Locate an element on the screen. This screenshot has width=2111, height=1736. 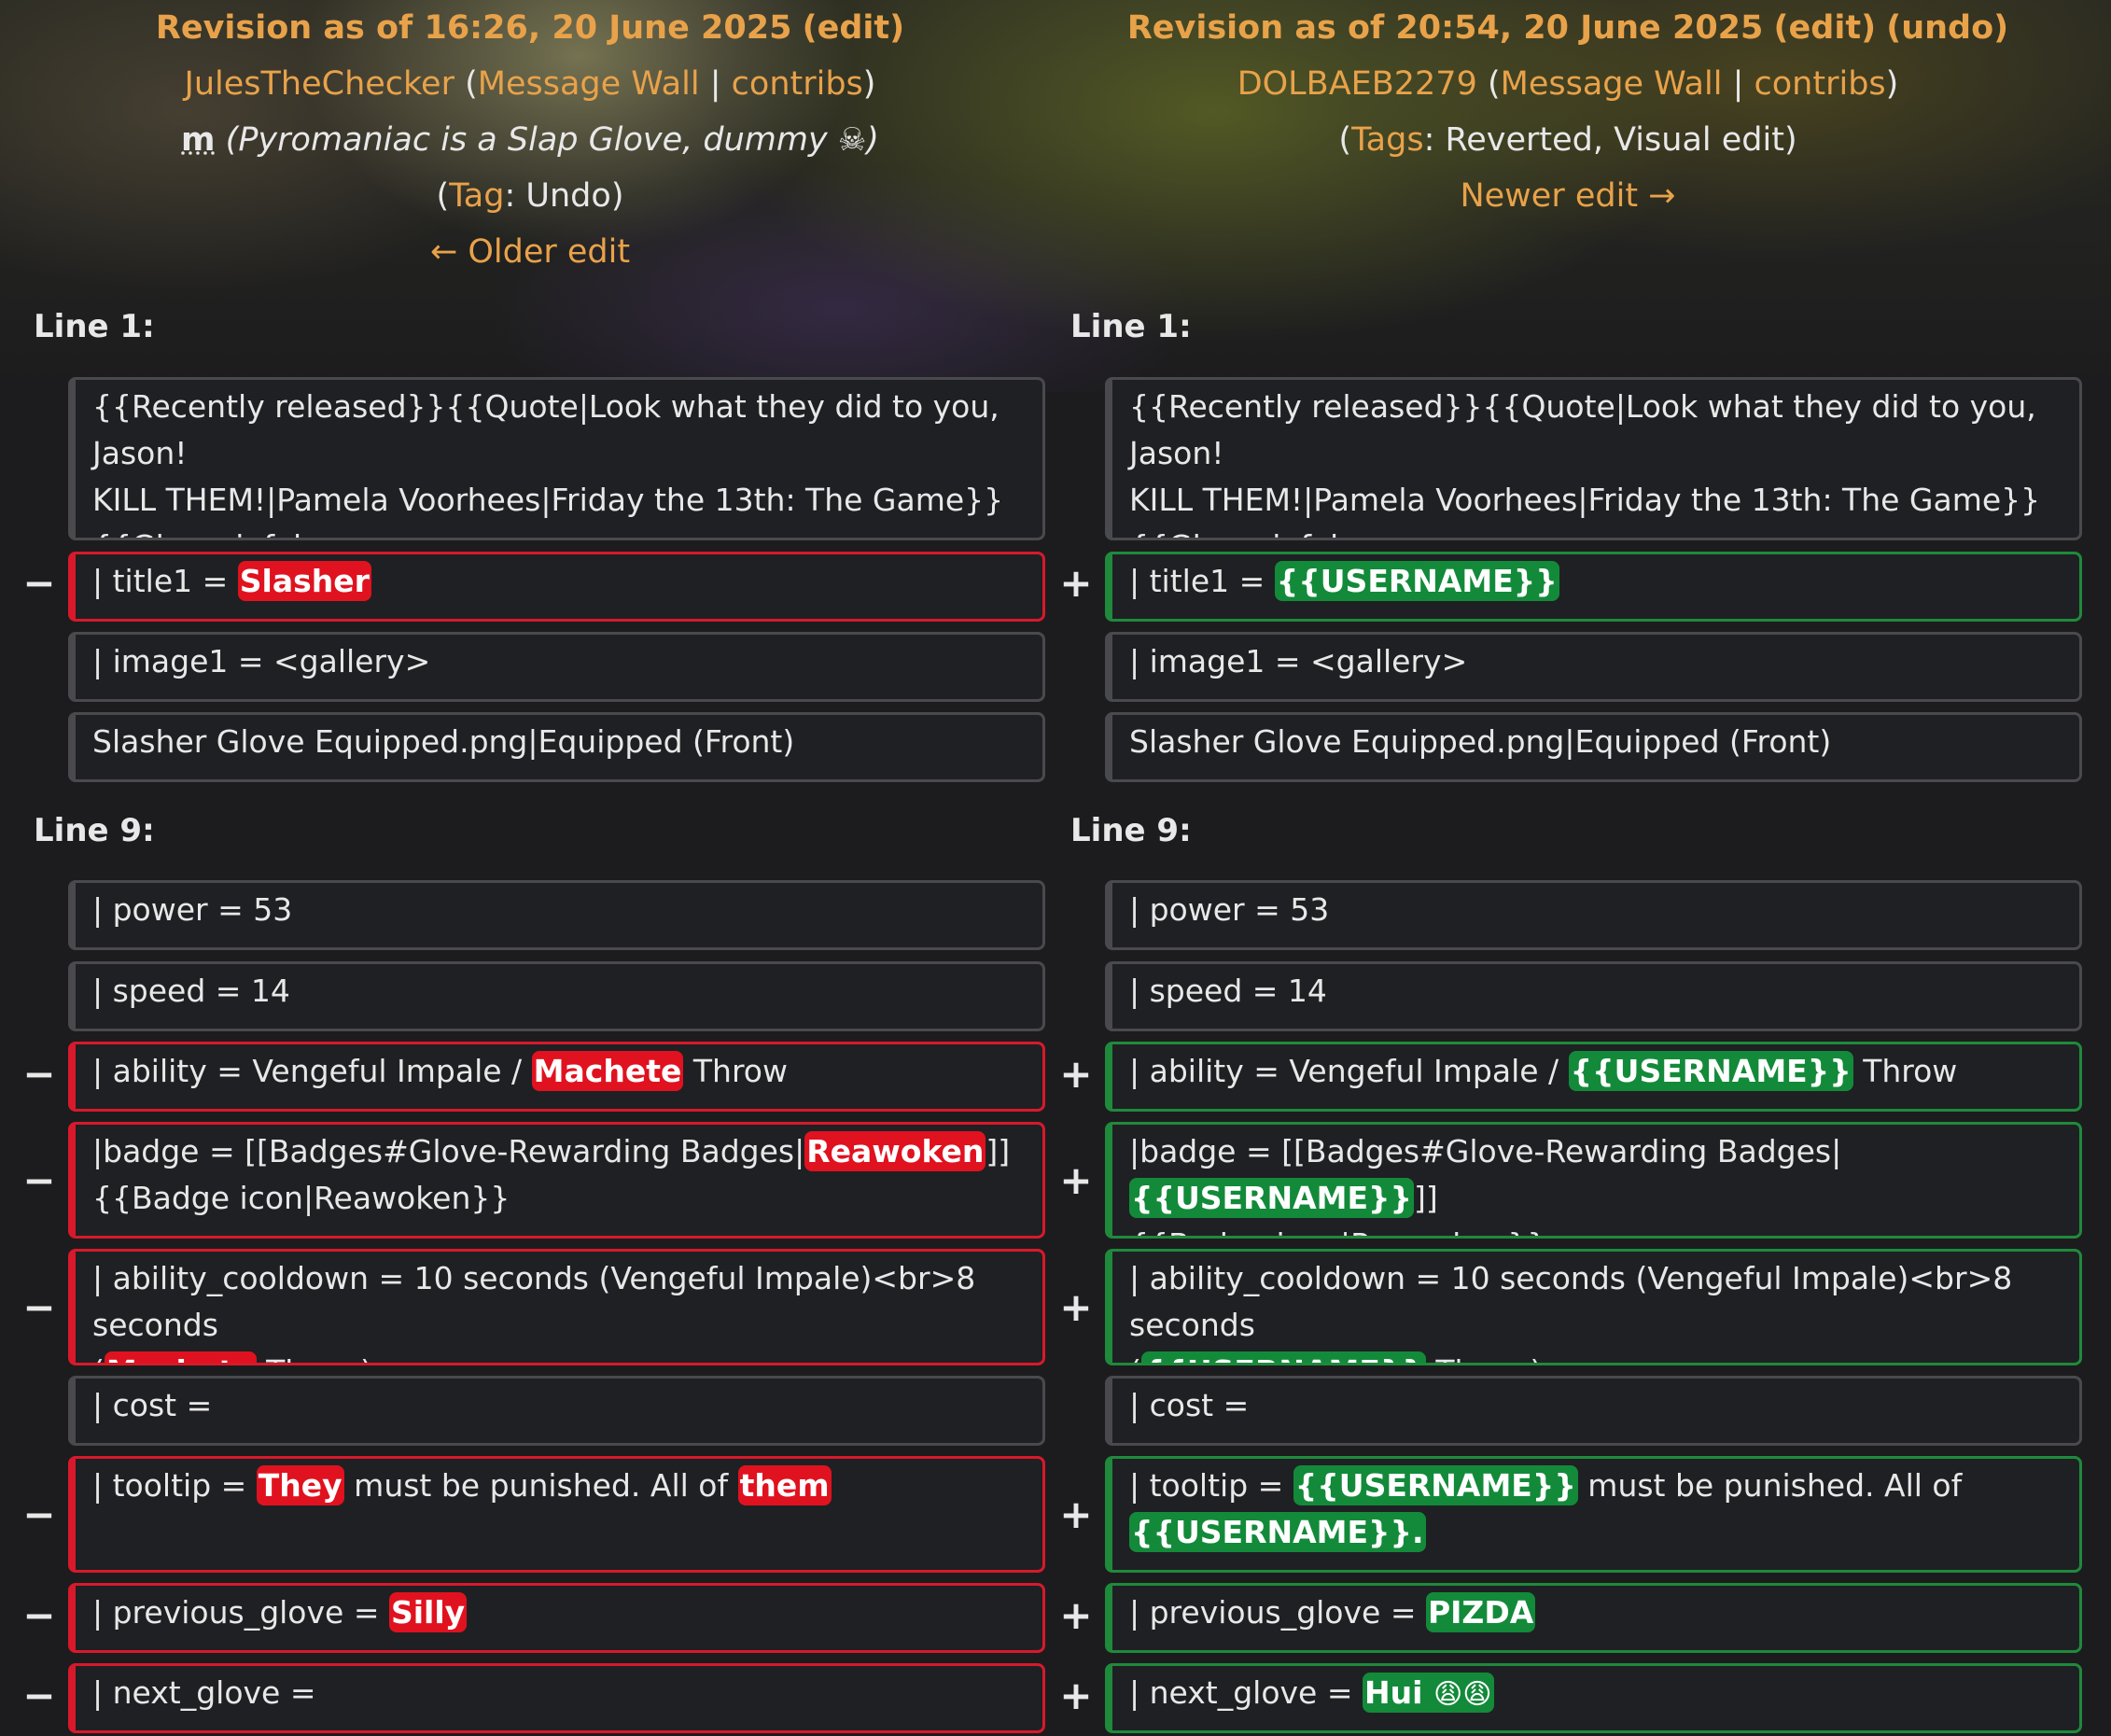
diff-added-row: | title1 = {{USERNAME}} is located at coordinates (1594, 587).